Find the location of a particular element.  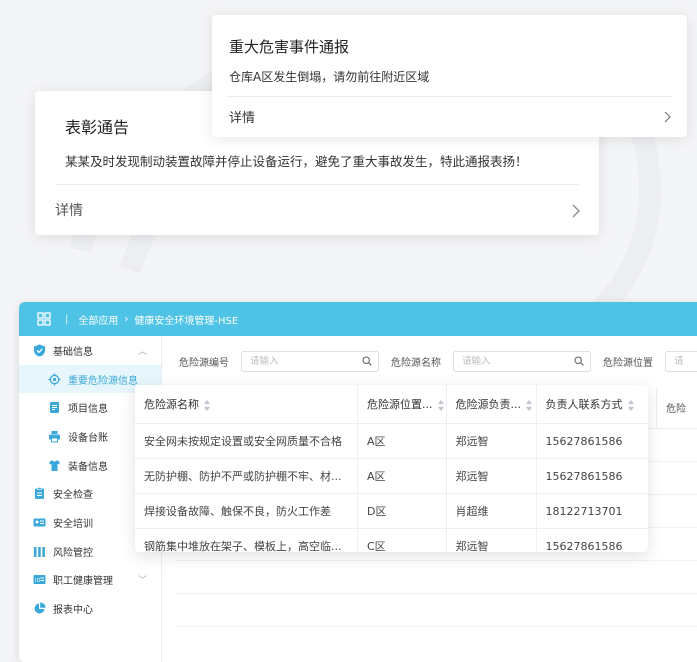

column-header-contact: 负责人联系方式 is located at coordinates (592, 404).